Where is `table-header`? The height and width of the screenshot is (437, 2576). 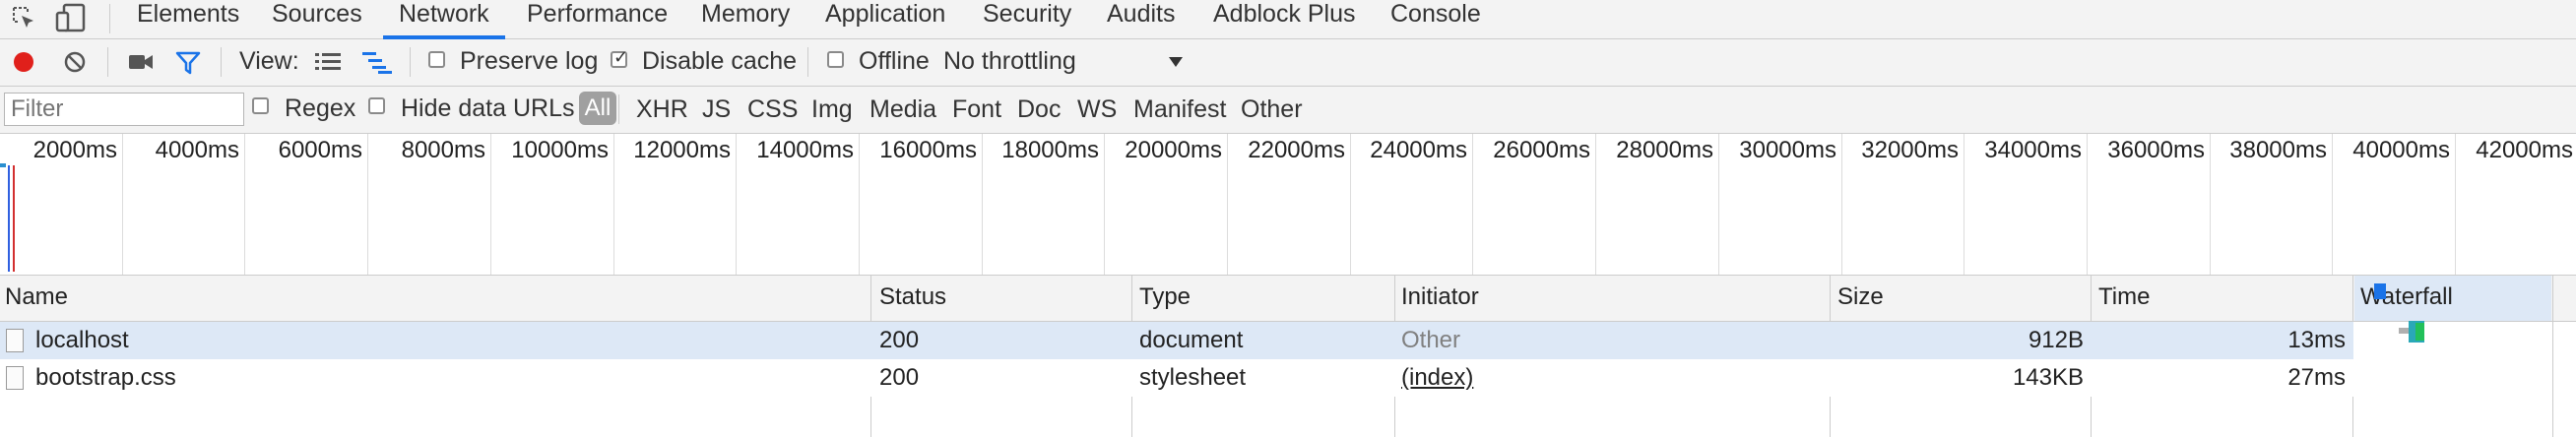 table-header is located at coordinates (1288, 299).